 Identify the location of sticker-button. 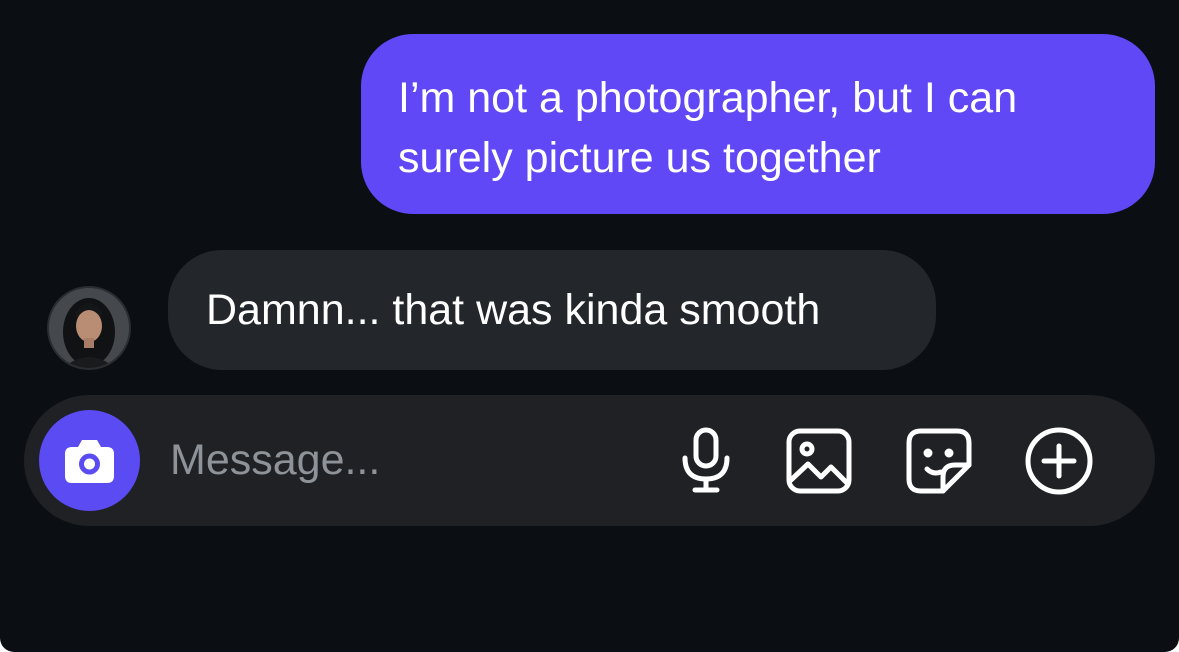
(939, 461).